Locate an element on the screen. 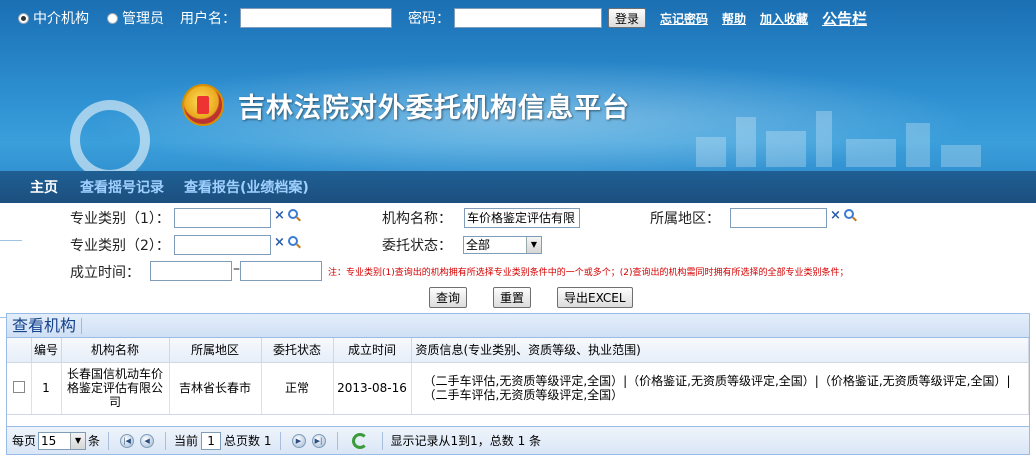  radio-agency-label: 中介机构 is located at coordinates (61, 19).